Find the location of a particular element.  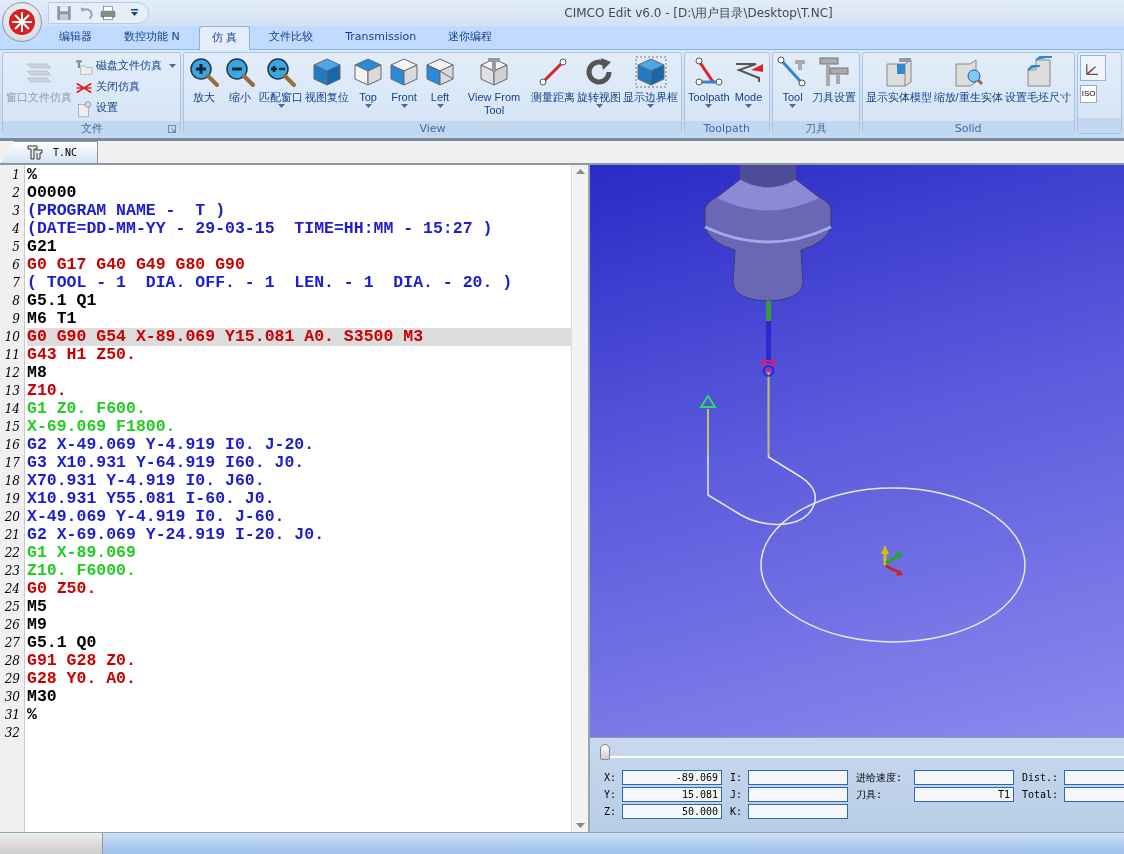

ribbon-button: 刀具设置 is located at coordinates (833, 88).